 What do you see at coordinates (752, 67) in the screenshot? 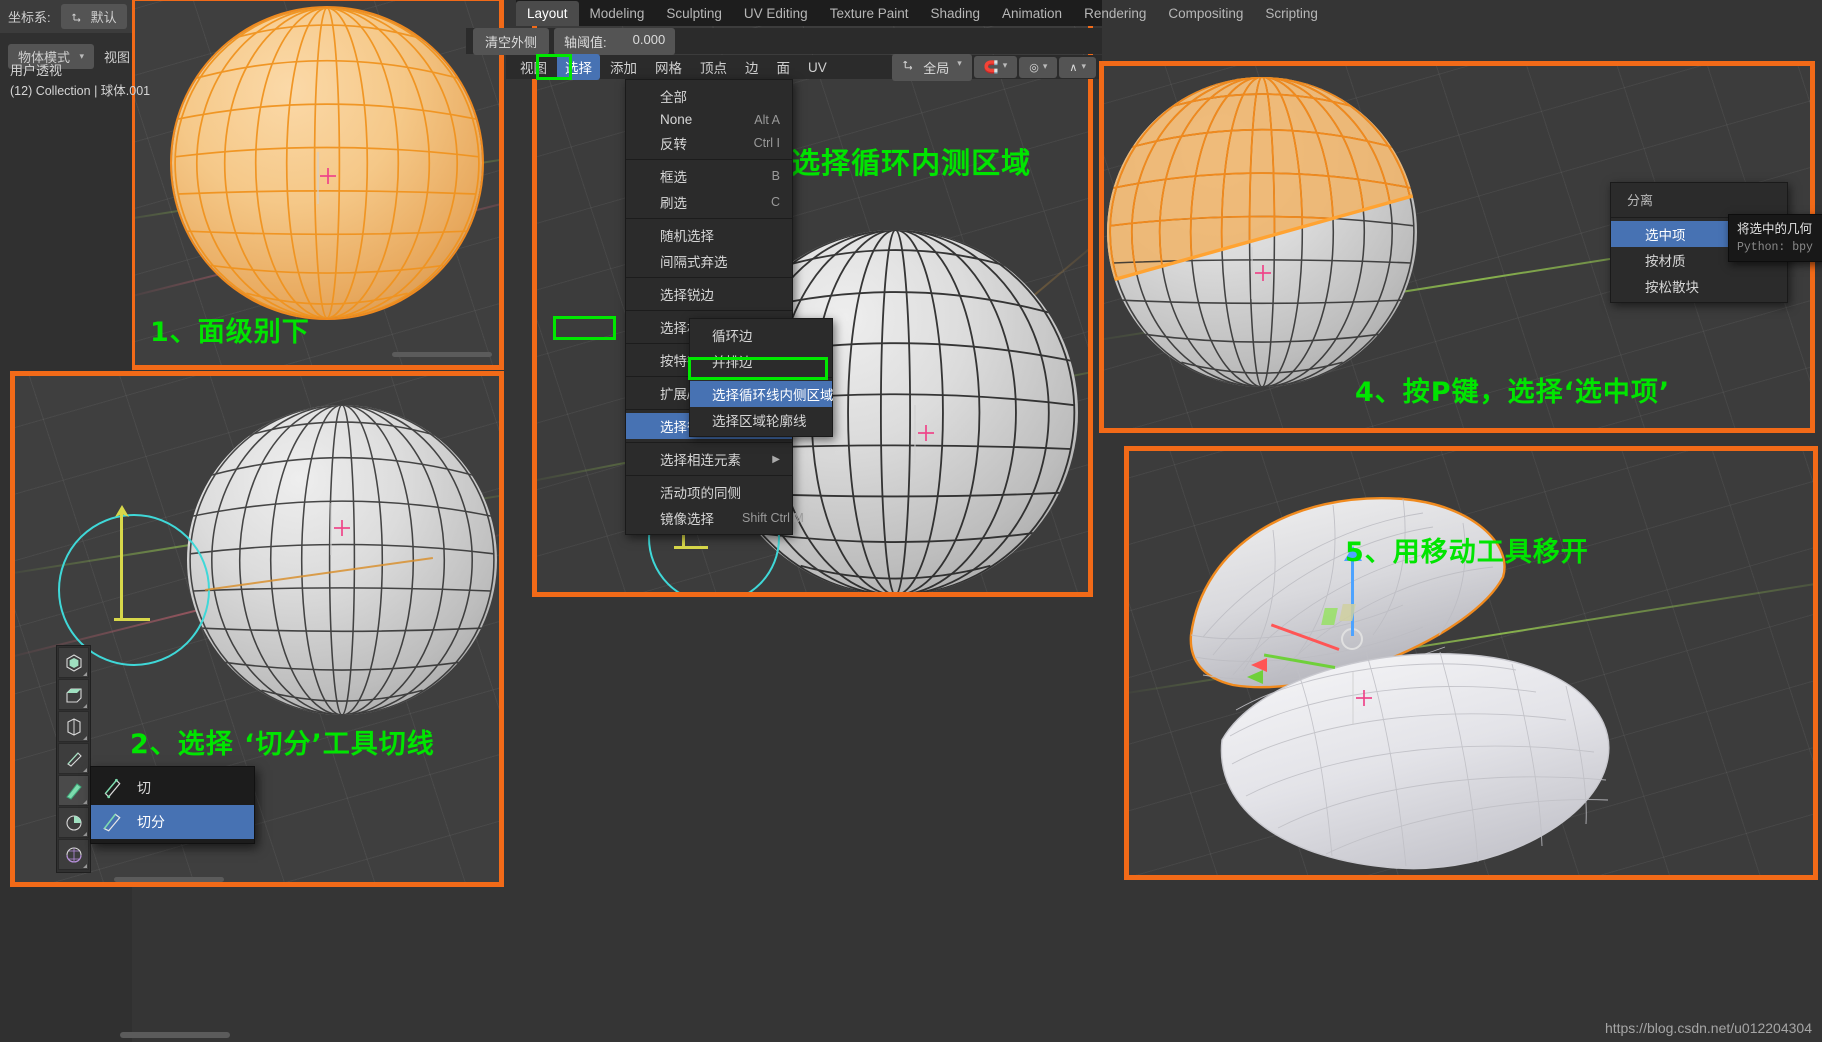
I see `menu-edge: 边` at bounding box center [752, 67].